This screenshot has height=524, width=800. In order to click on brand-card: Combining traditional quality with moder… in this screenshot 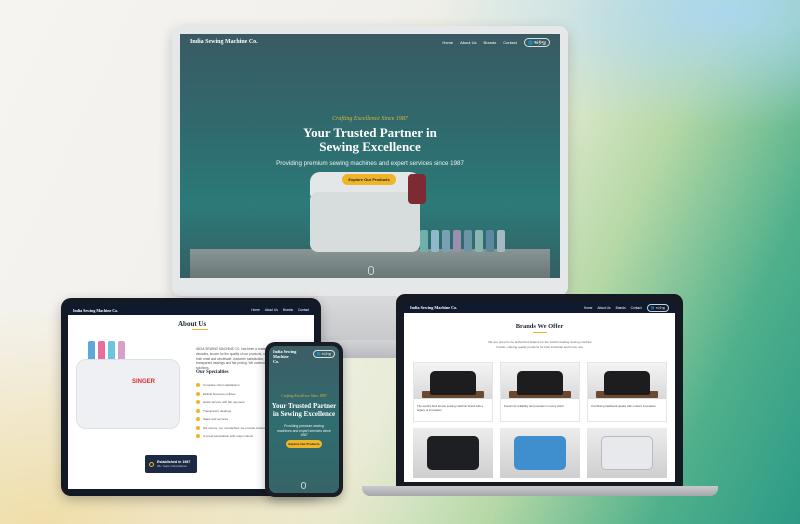, I will do `click(627, 392)`.